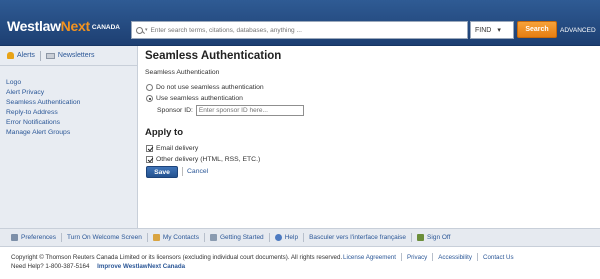 This screenshot has width=600, height=279. Describe the element at coordinates (537, 29) in the screenshot. I see `search-button: Search` at that location.